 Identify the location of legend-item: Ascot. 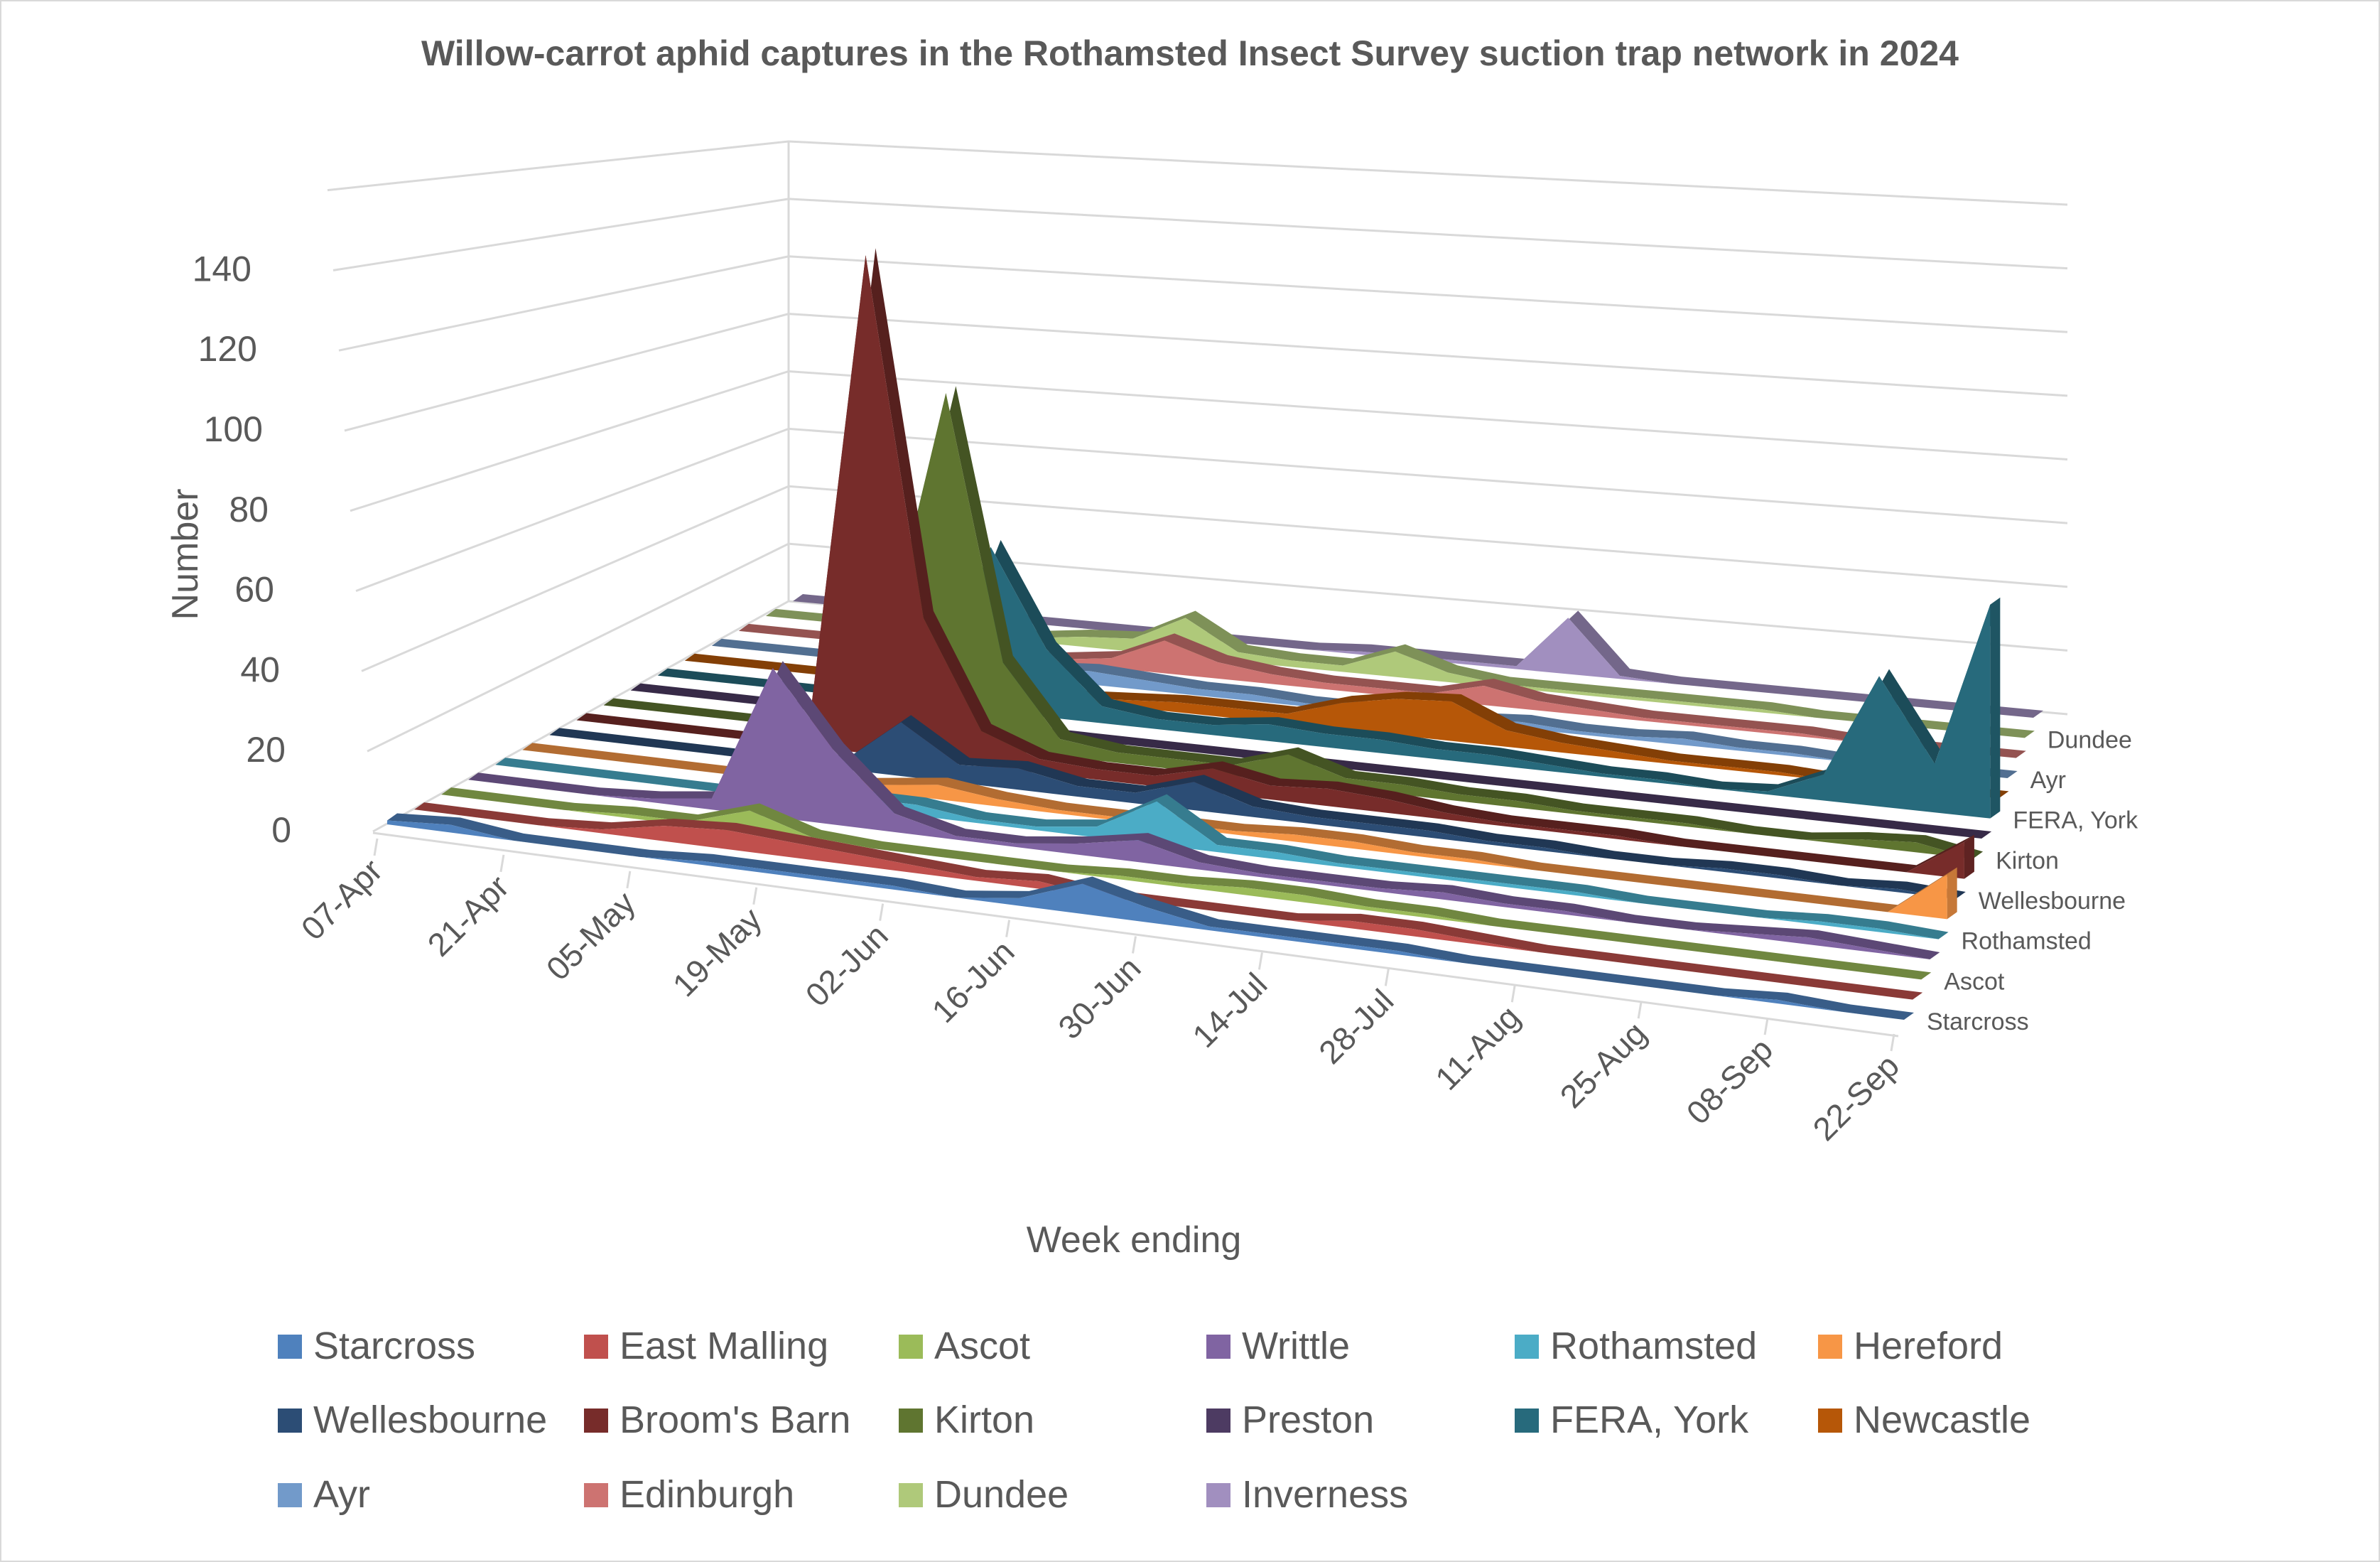
(965, 1346).